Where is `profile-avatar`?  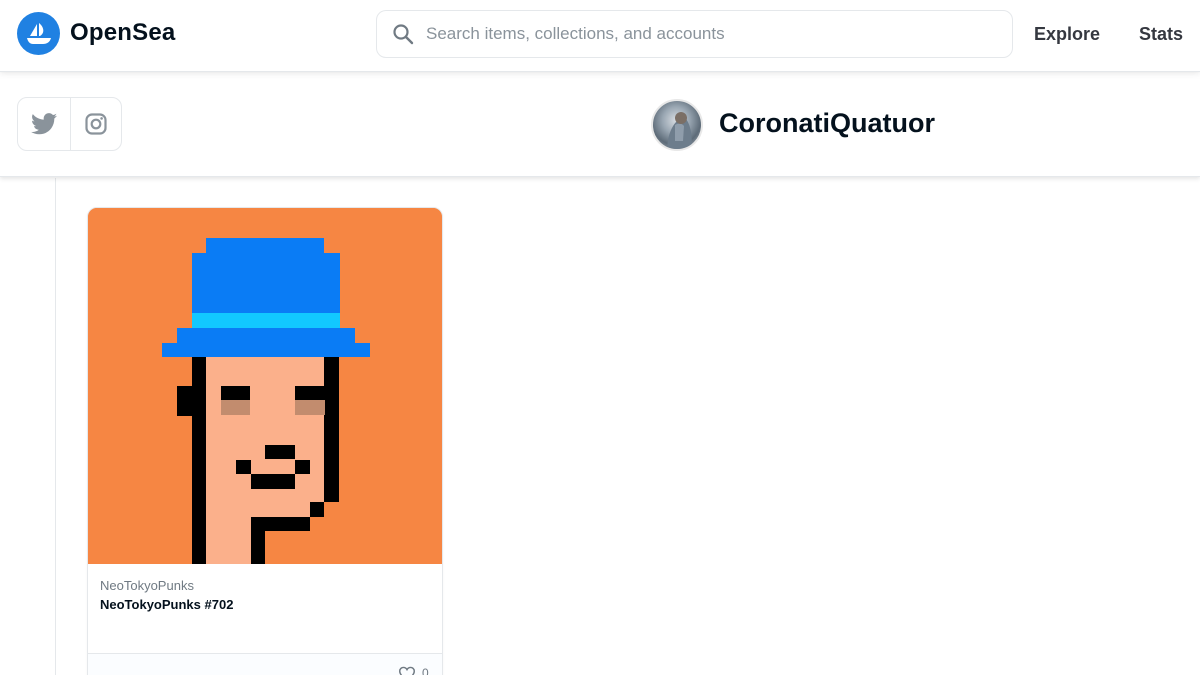
profile-avatar is located at coordinates (677, 125).